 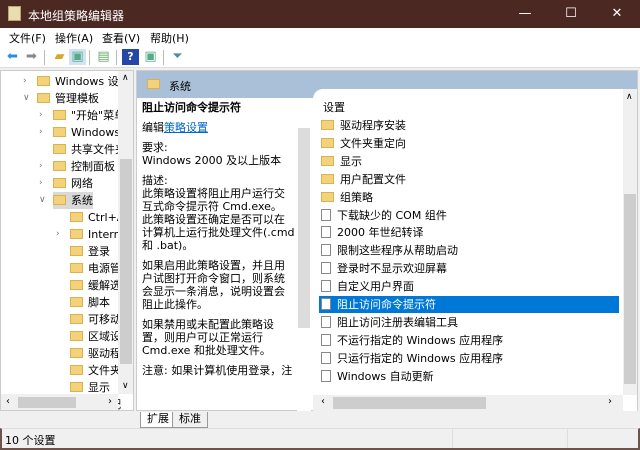 What do you see at coordinates (12, 57) in the screenshot?
I see `back-icon: ⬅` at bounding box center [12, 57].